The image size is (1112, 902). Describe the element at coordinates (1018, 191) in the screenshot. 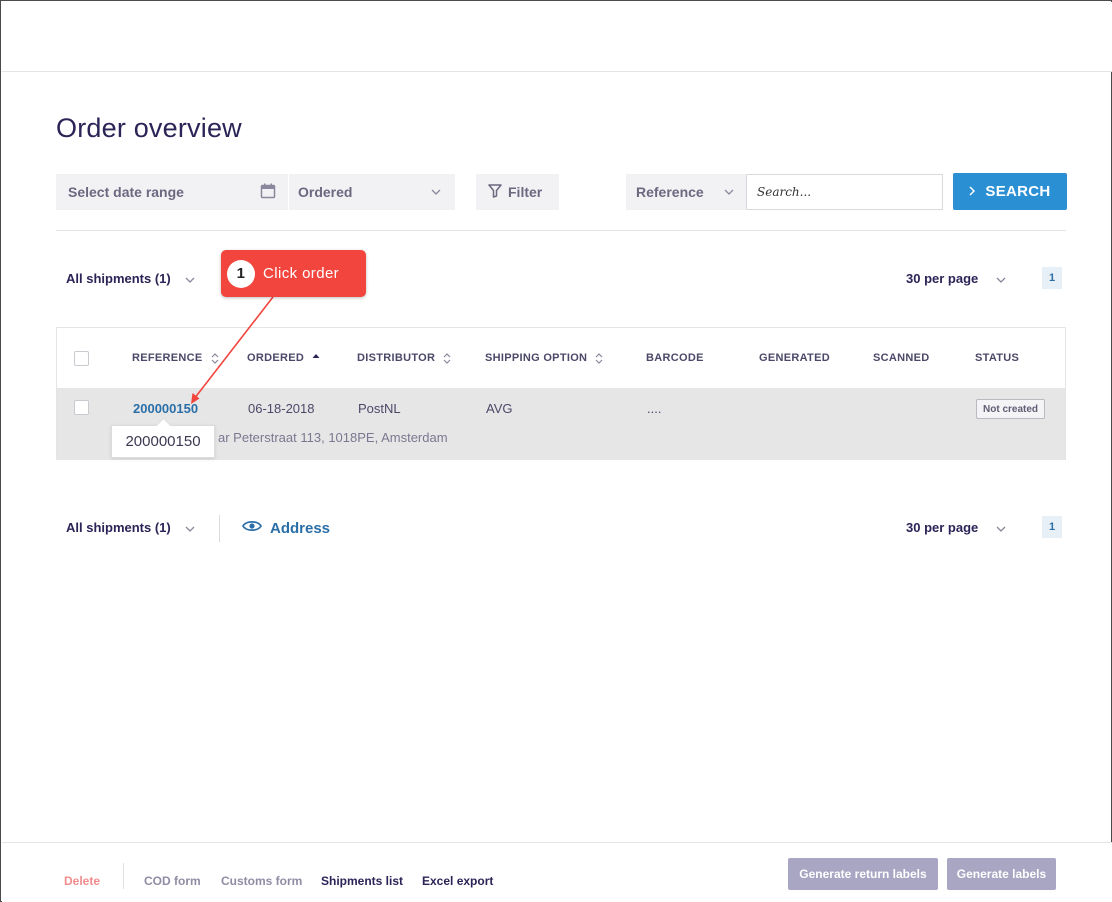

I see `search-button-label: SEARCH` at that location.